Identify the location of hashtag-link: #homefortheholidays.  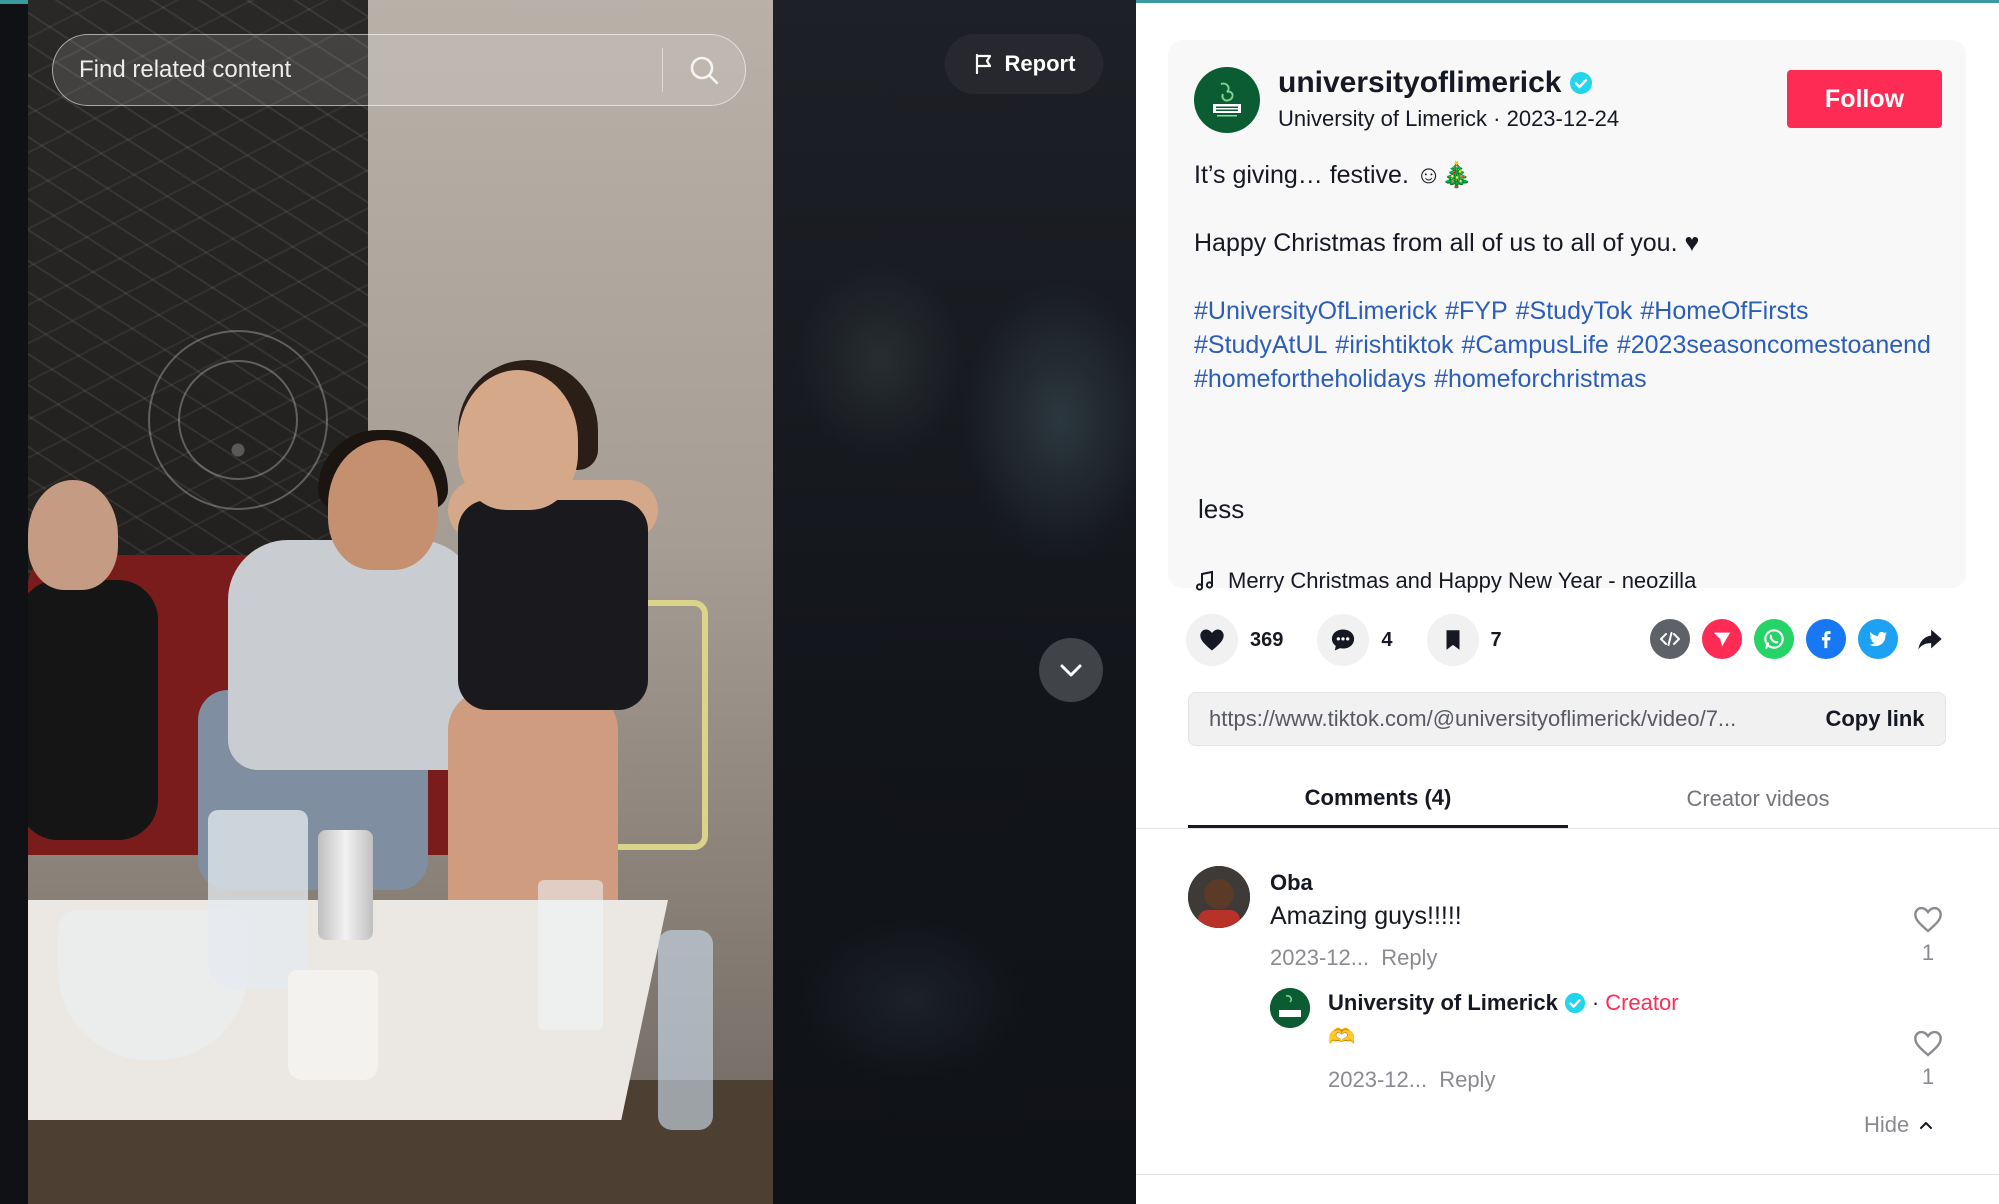
(1310, 379).